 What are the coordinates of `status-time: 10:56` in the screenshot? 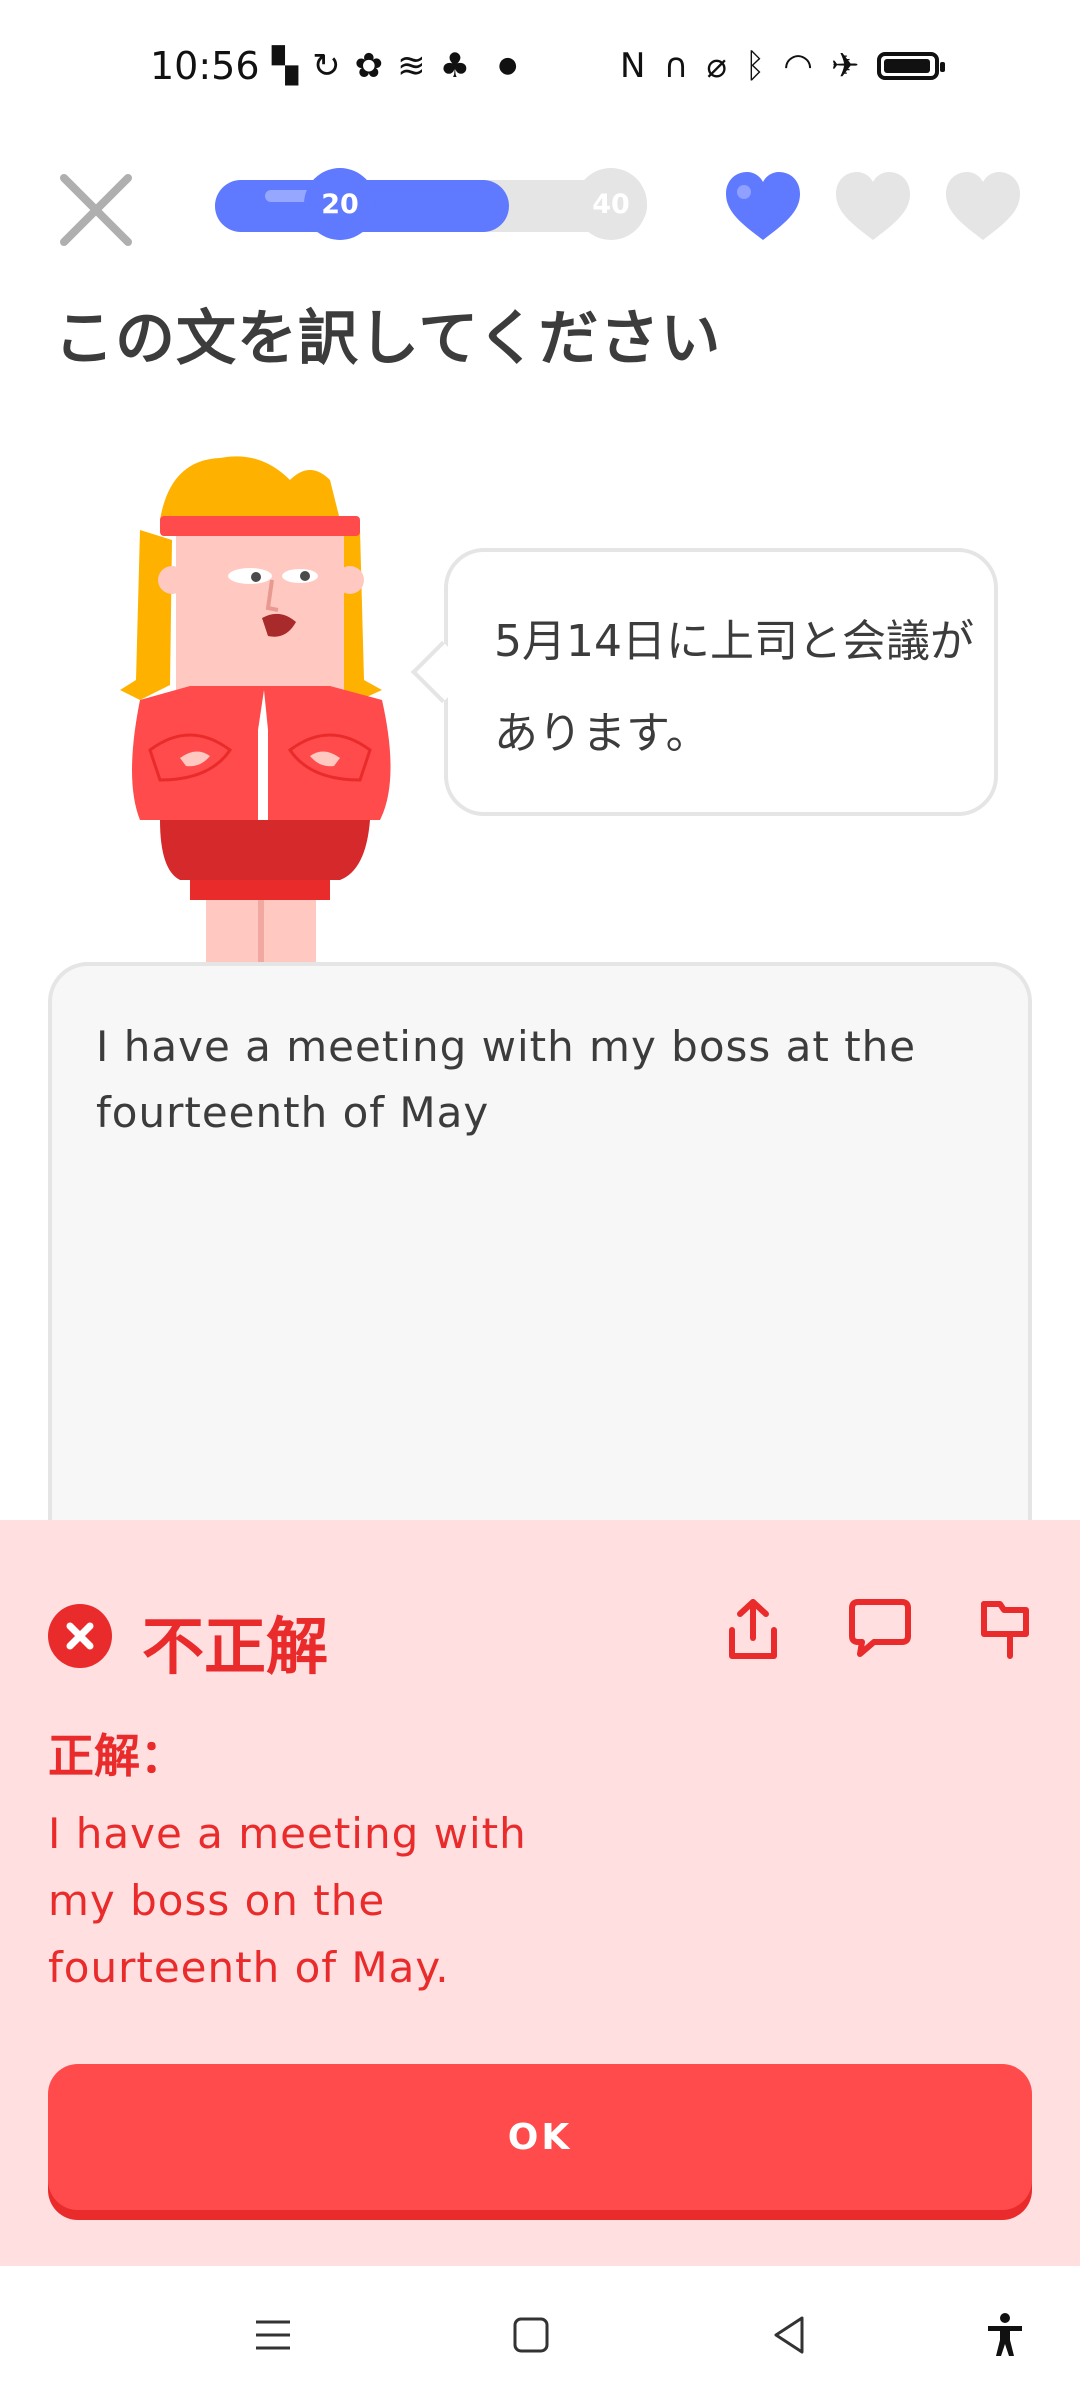 It's located at (205, 66).